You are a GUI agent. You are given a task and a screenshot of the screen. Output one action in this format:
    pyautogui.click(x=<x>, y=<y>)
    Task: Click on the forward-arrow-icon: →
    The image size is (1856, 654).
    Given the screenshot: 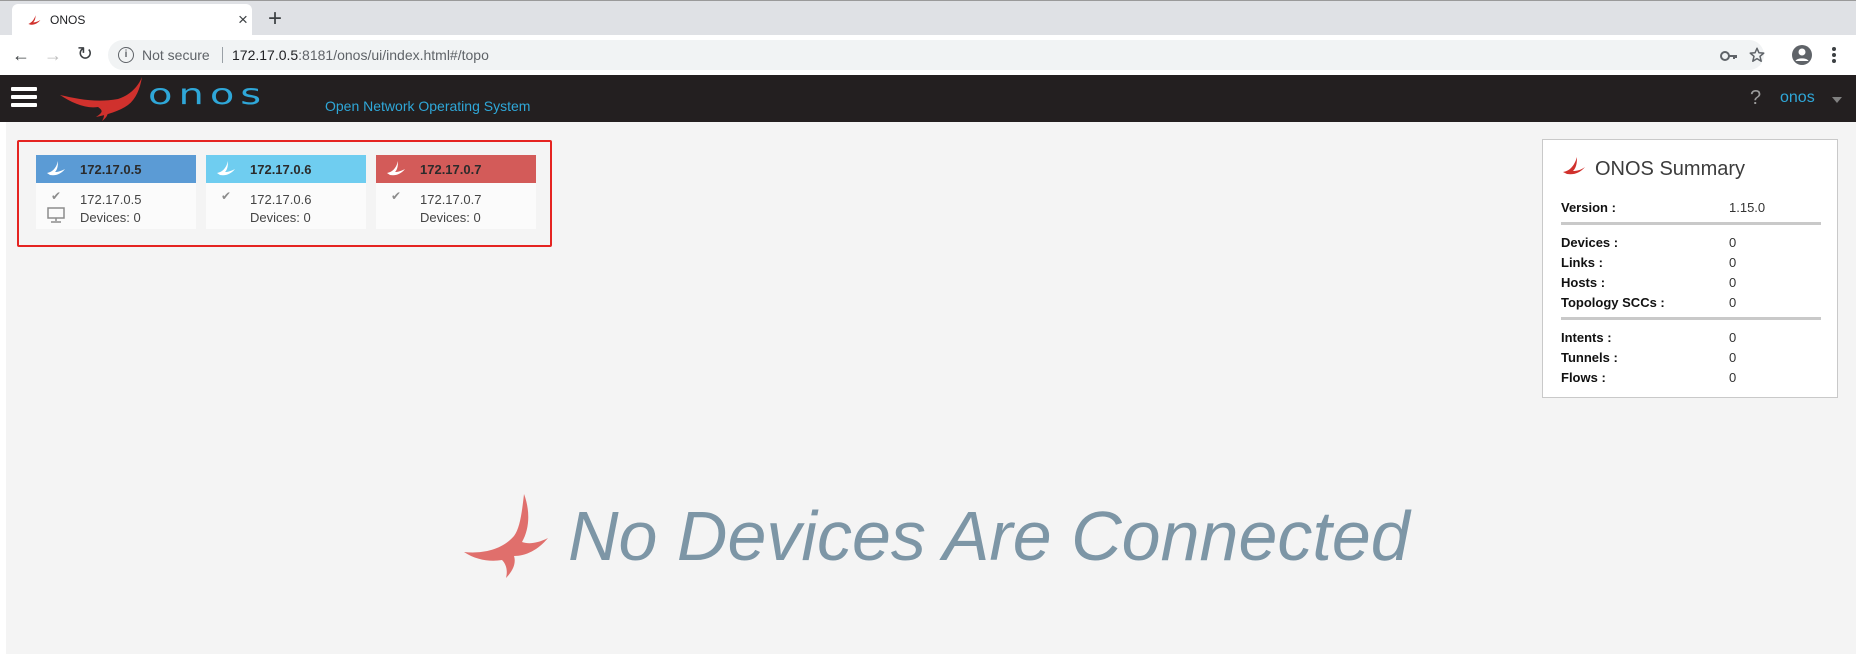 What is the action you would take?
    pyautogui.click(x=53, y=55)
    